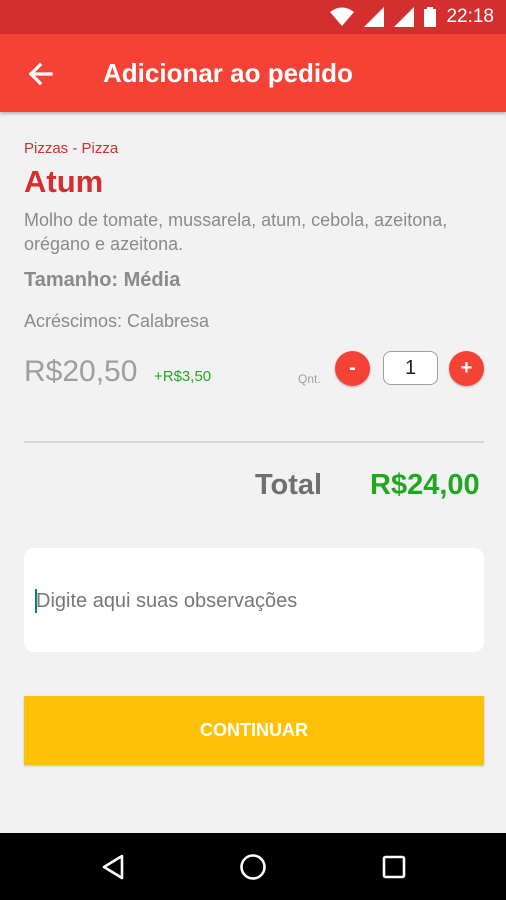  I want to click on continue-button: CONTINUAR, so click(254, 730).